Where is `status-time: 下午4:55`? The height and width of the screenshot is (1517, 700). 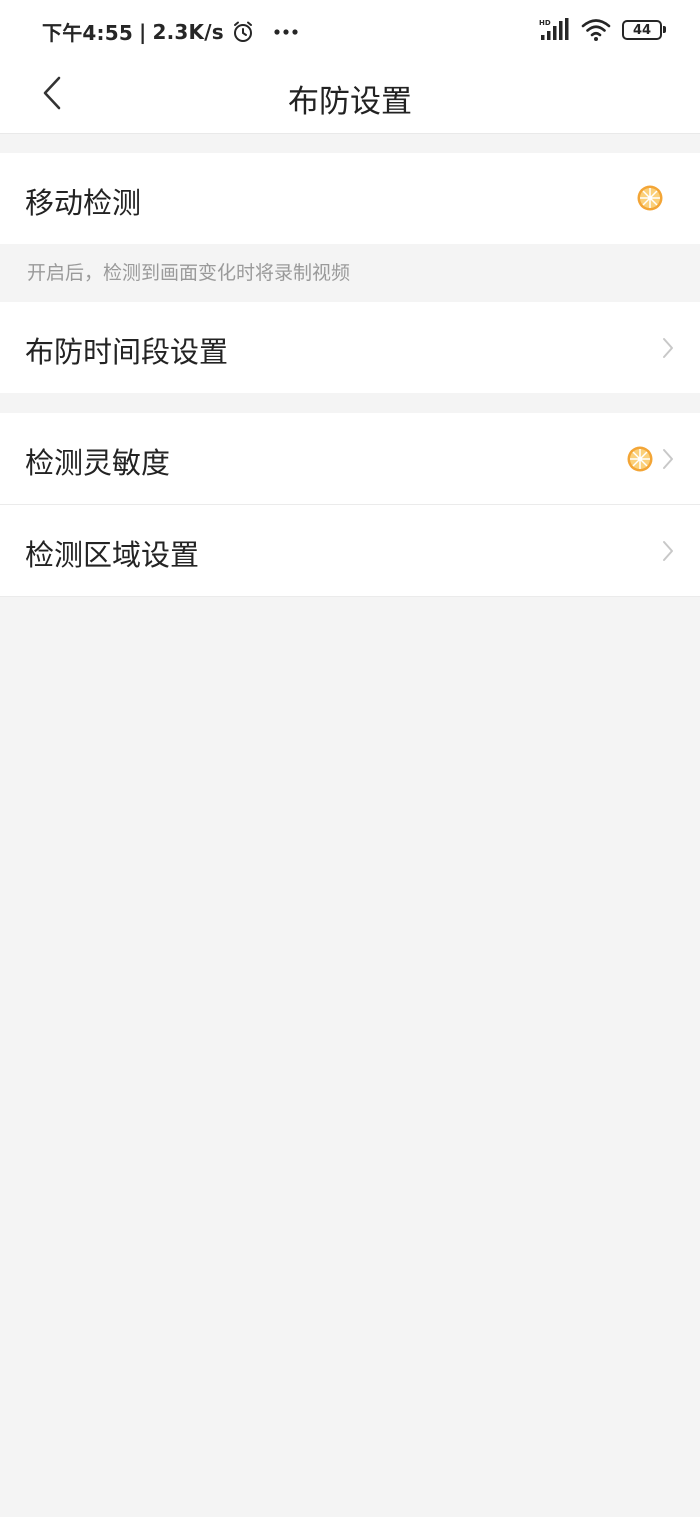
status-time: 下午4:55 is located at coordinates (87, 33).